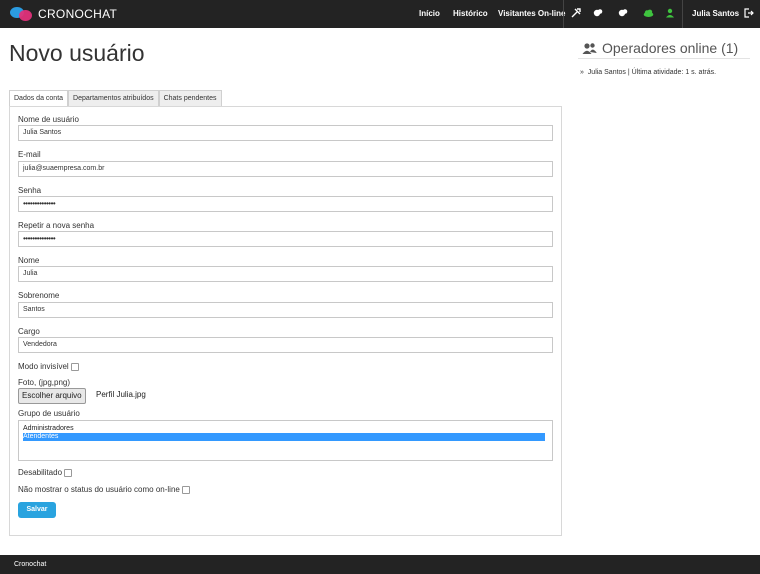 This screenshot has height=574, width=760. What do you see at coordinates (285, 169) in the screenshot?
I see `email-input: julia@suaempresa.com.br` at bounding box center [285, 169].